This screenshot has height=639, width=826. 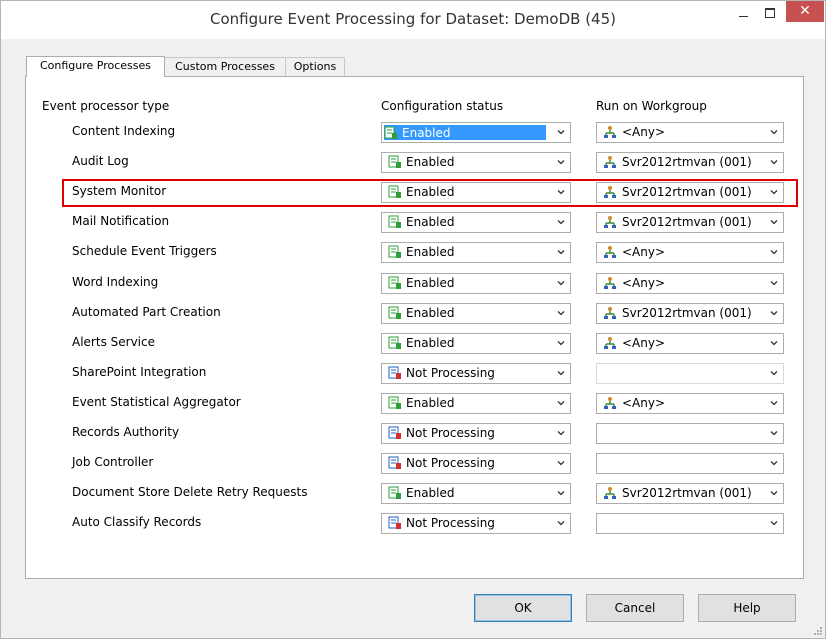 I want to click on processor-label: Records Authority, so click(x=126, y=432).